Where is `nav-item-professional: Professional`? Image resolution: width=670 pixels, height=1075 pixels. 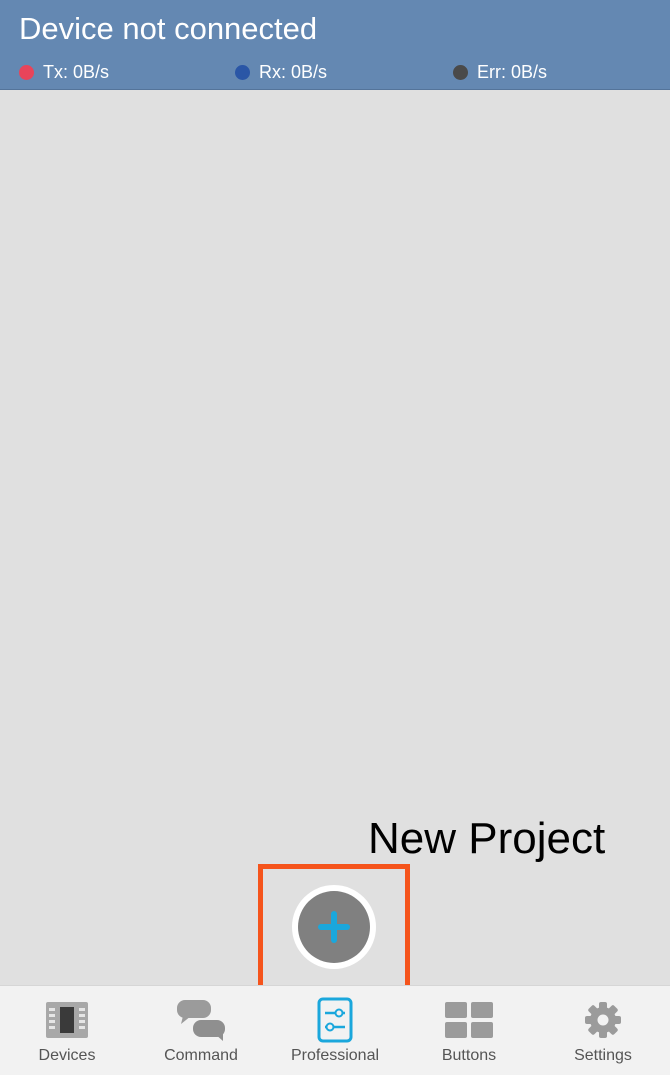 nav-item-professional: Professional is located at coordinates (335, 1030).